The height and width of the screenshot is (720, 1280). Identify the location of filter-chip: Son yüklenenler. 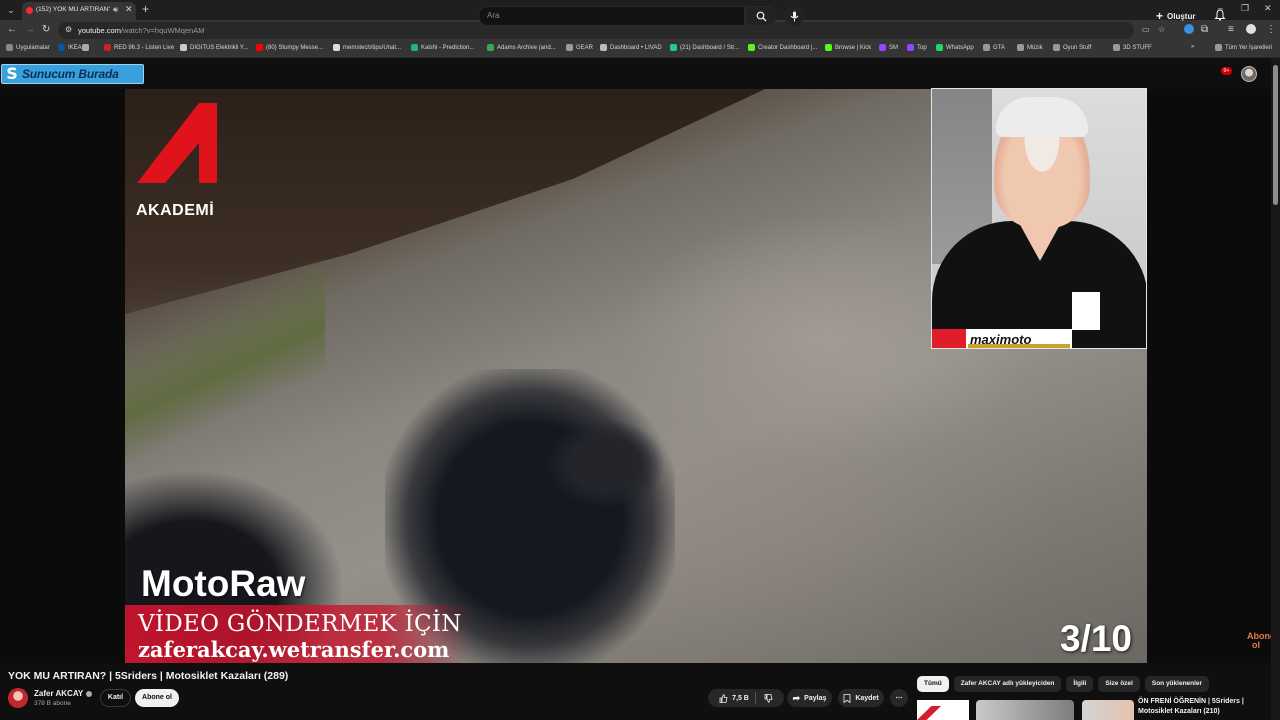
(1177, 684).